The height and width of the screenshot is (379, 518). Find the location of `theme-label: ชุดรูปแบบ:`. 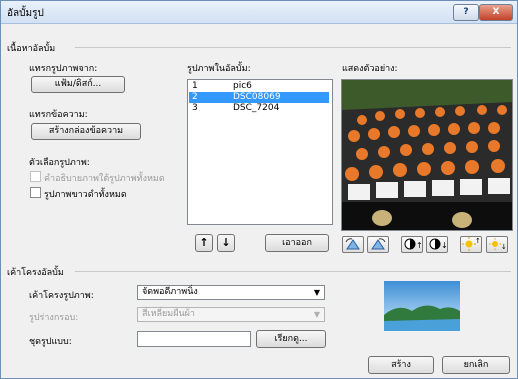

theme-label: ชุดรูปแบบ: is located at coordinates (50, 342).